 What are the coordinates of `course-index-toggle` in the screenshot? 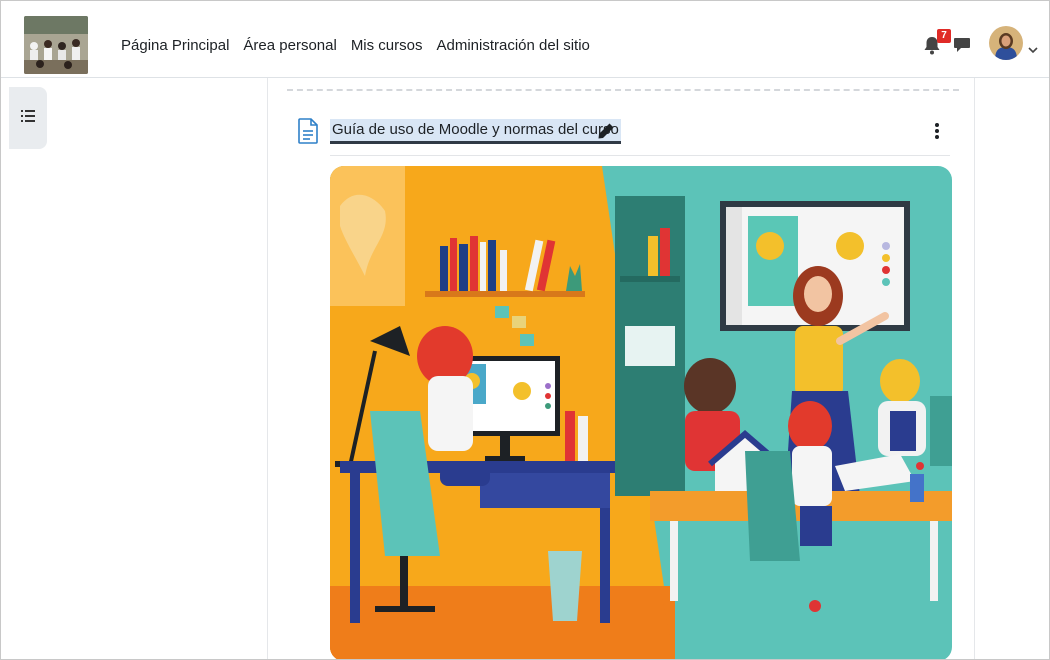 It's located at (28, 118).